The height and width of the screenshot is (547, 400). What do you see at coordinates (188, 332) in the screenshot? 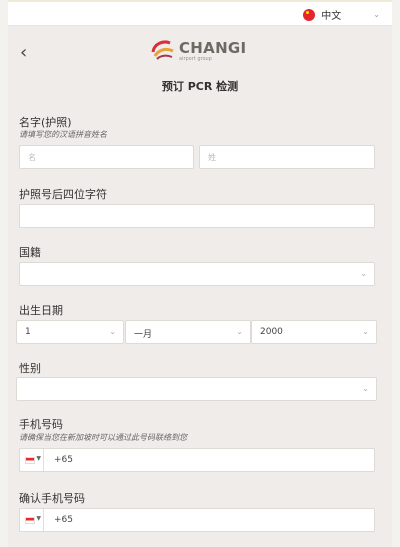
I see `dob-month-select: 一月 ⌄` at bounding box center [188, 332].